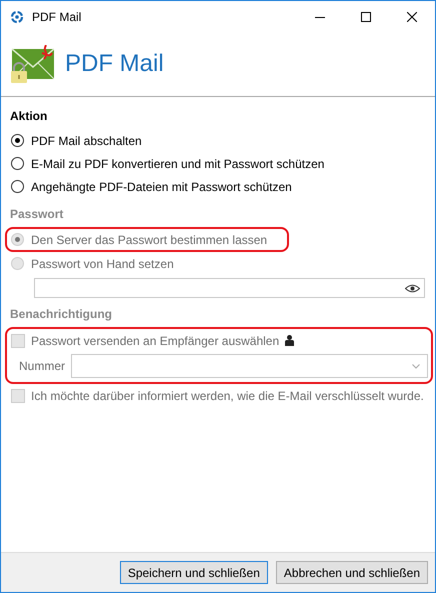  I want to click on radio-label: PDF Mail abschalten, so click(86, 141).